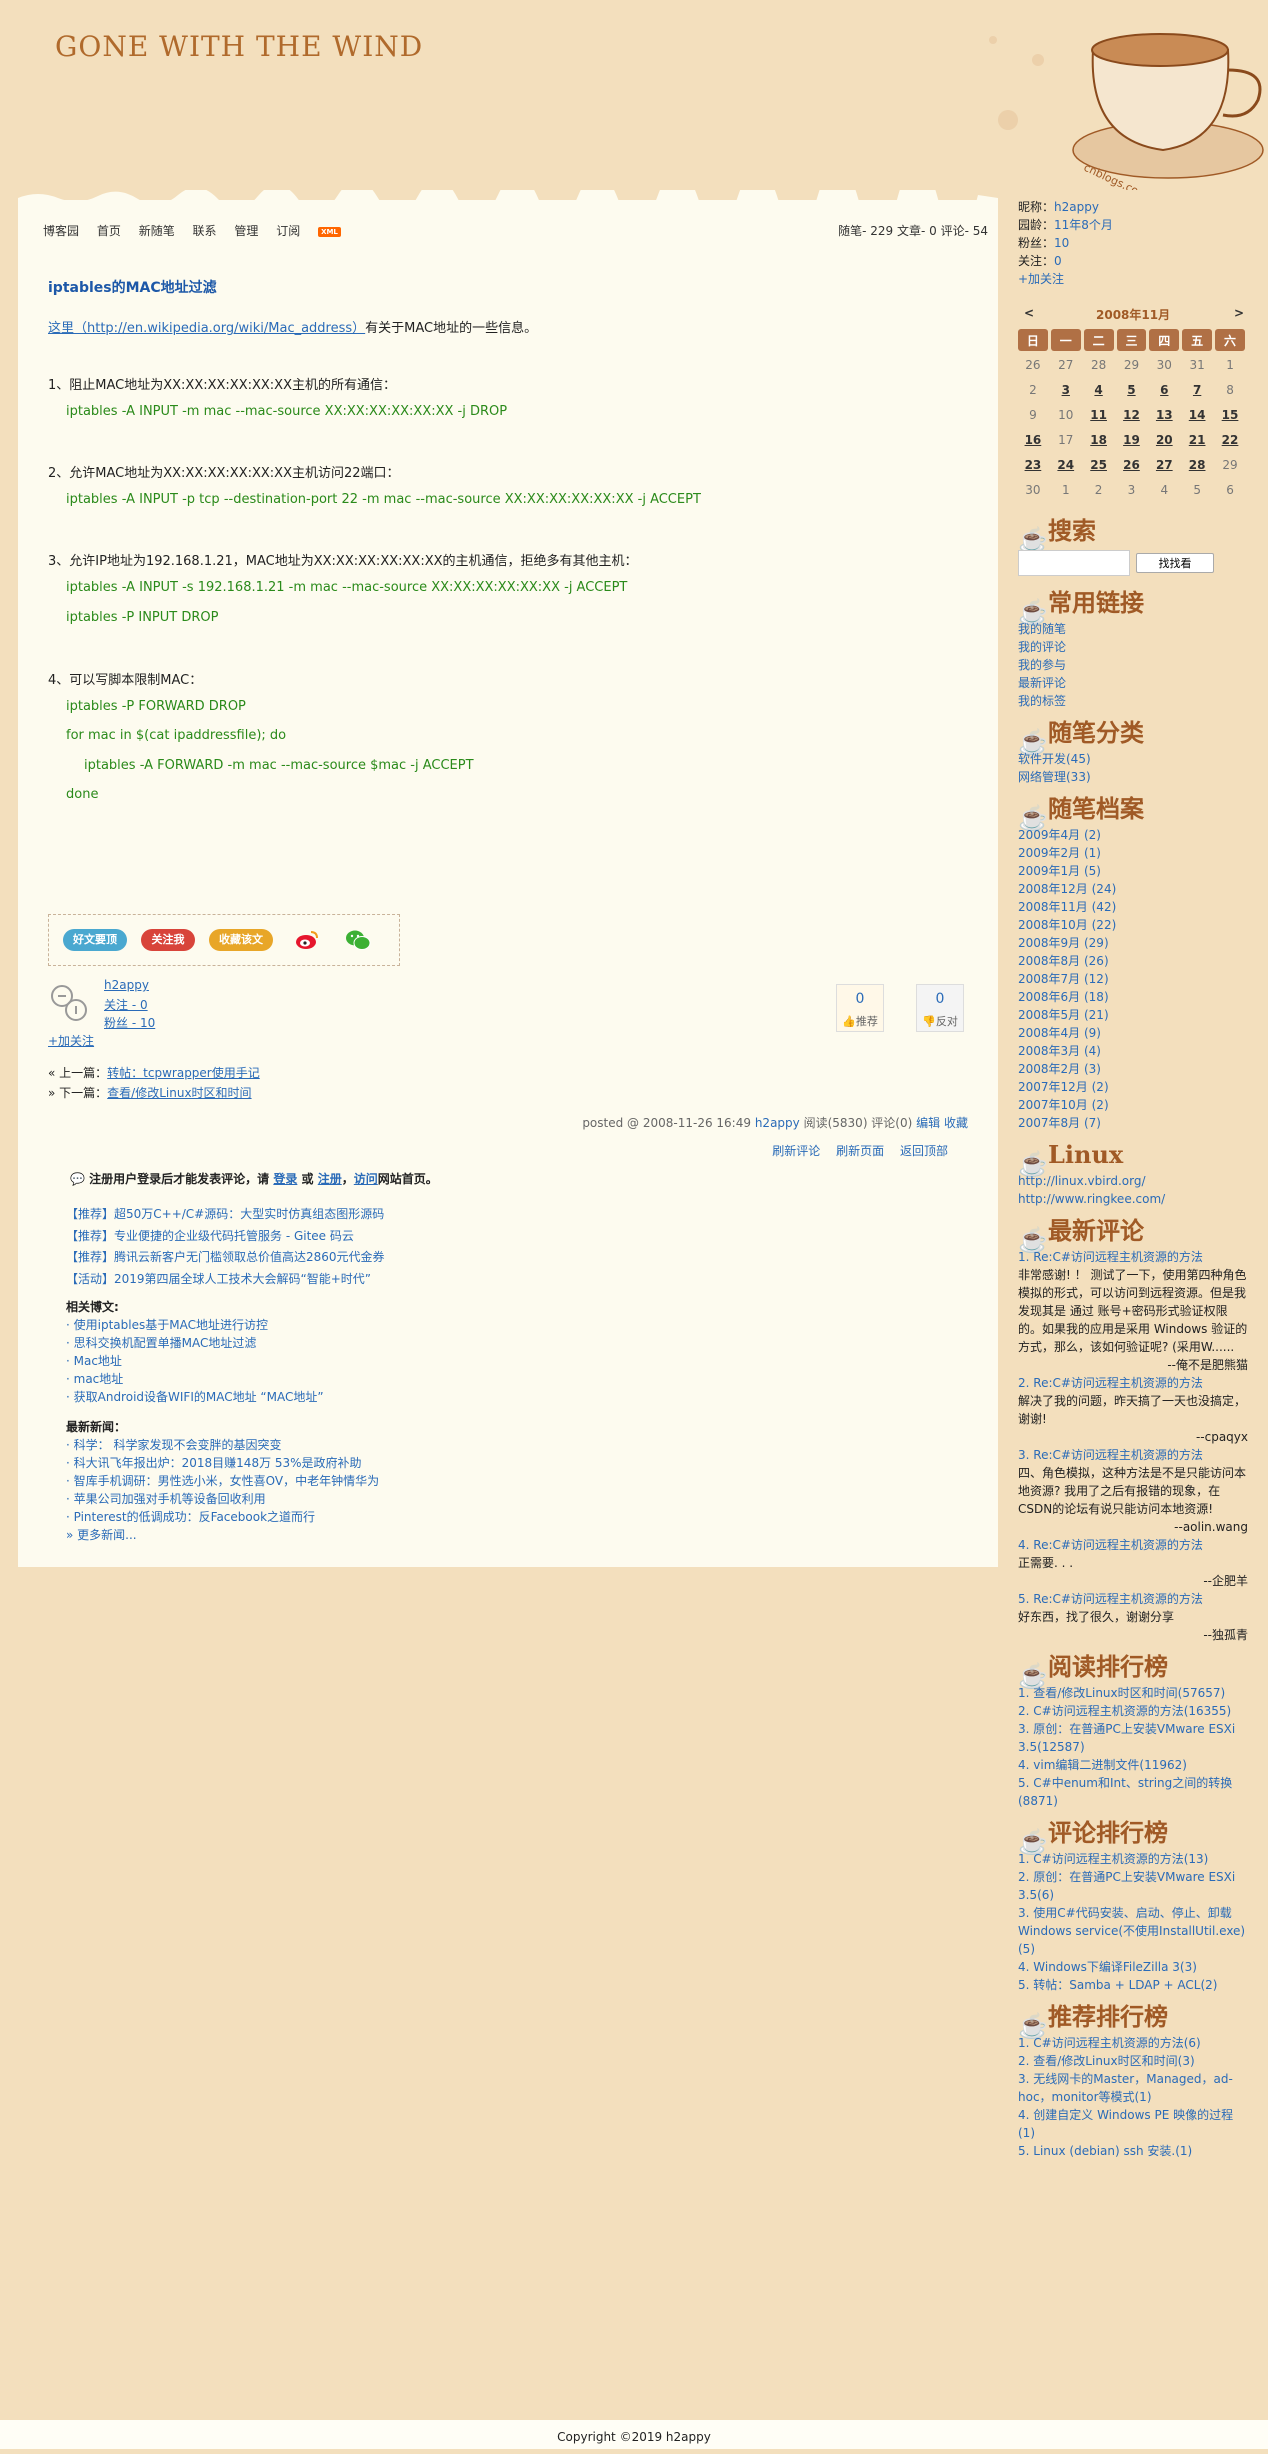  What do you see at coordinates (1042, 647) in the screenshot?
I see `link-my-comments: 我的评论` at bounding box center [1042, 647].